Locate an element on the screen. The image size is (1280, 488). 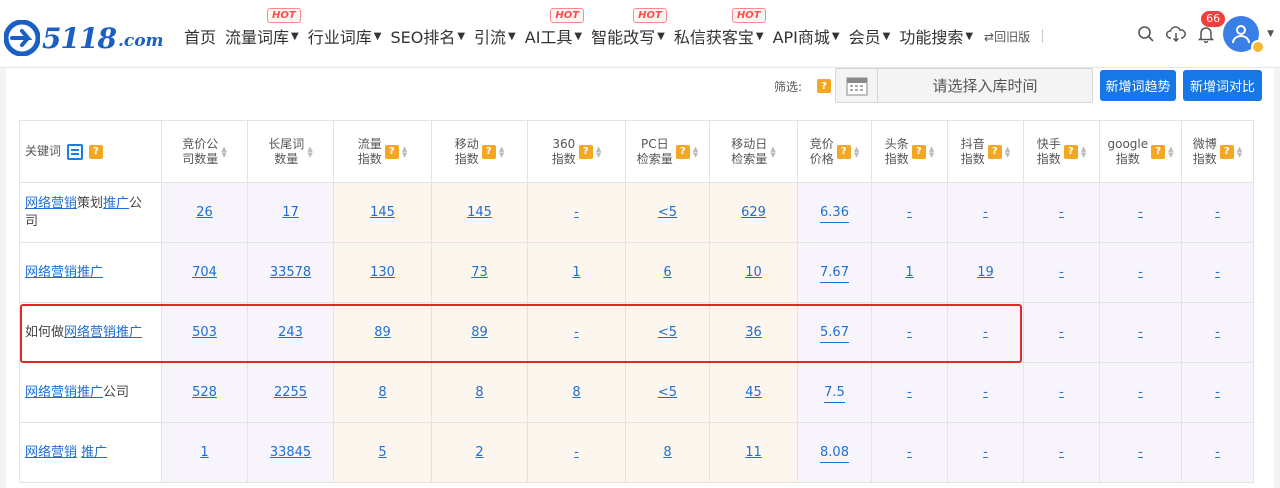
metric-link: 503 is located at coordinates (204, 332).